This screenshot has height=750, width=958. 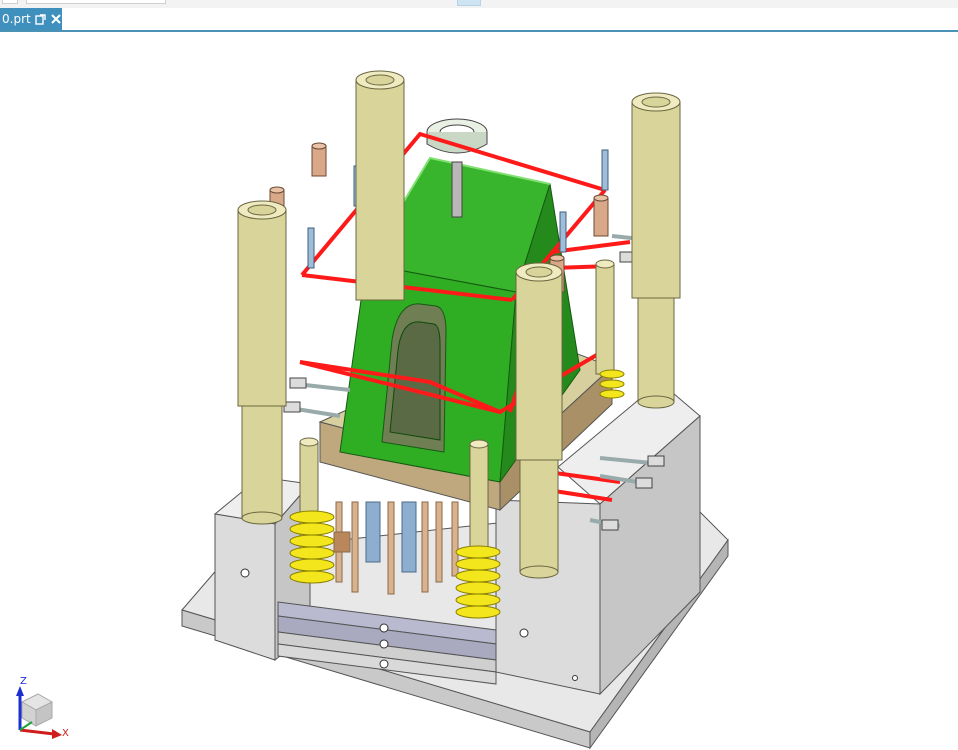 What do you see at coordinates (23, 681) in the screenshot?
I see `z-axis-label: Z` at bounding box center [23, 681].